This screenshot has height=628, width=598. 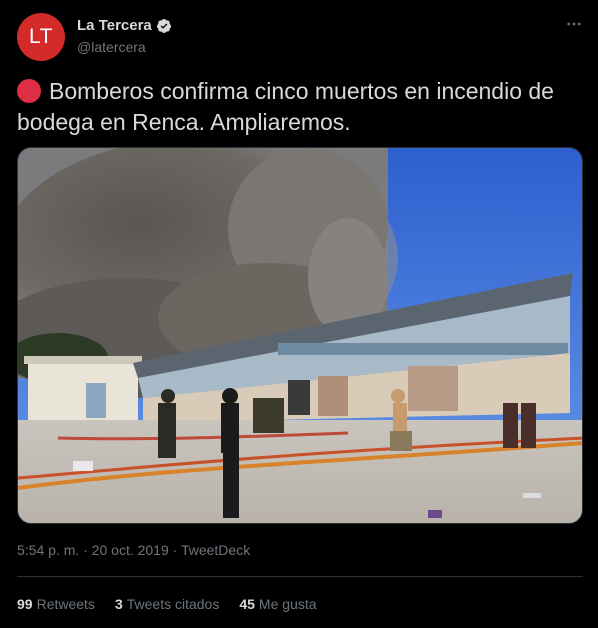 I want to click on retweet-count: 99, so click(x=25, y=604).